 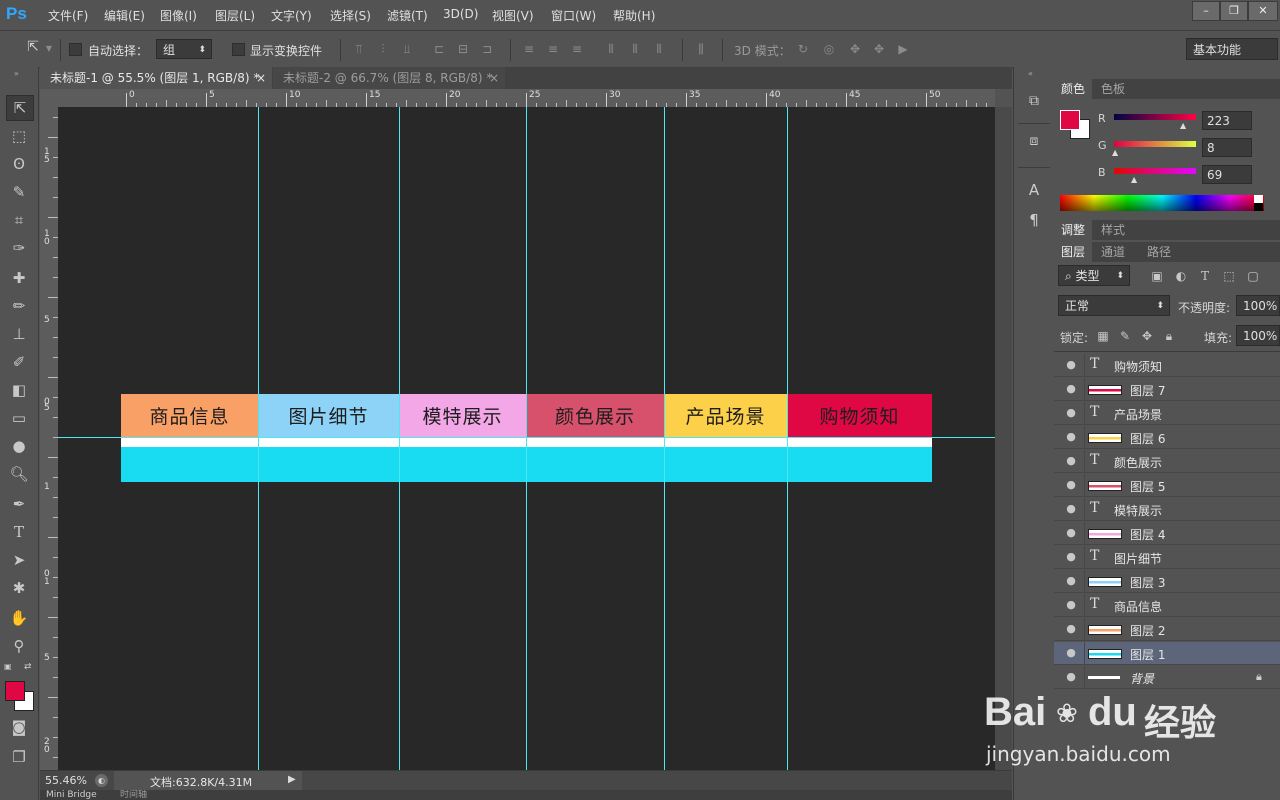 What do you see at coordinates (439, 49) in the screenshot?
I see `align-left-icon: ⊏` at bounding box center [439, 49].